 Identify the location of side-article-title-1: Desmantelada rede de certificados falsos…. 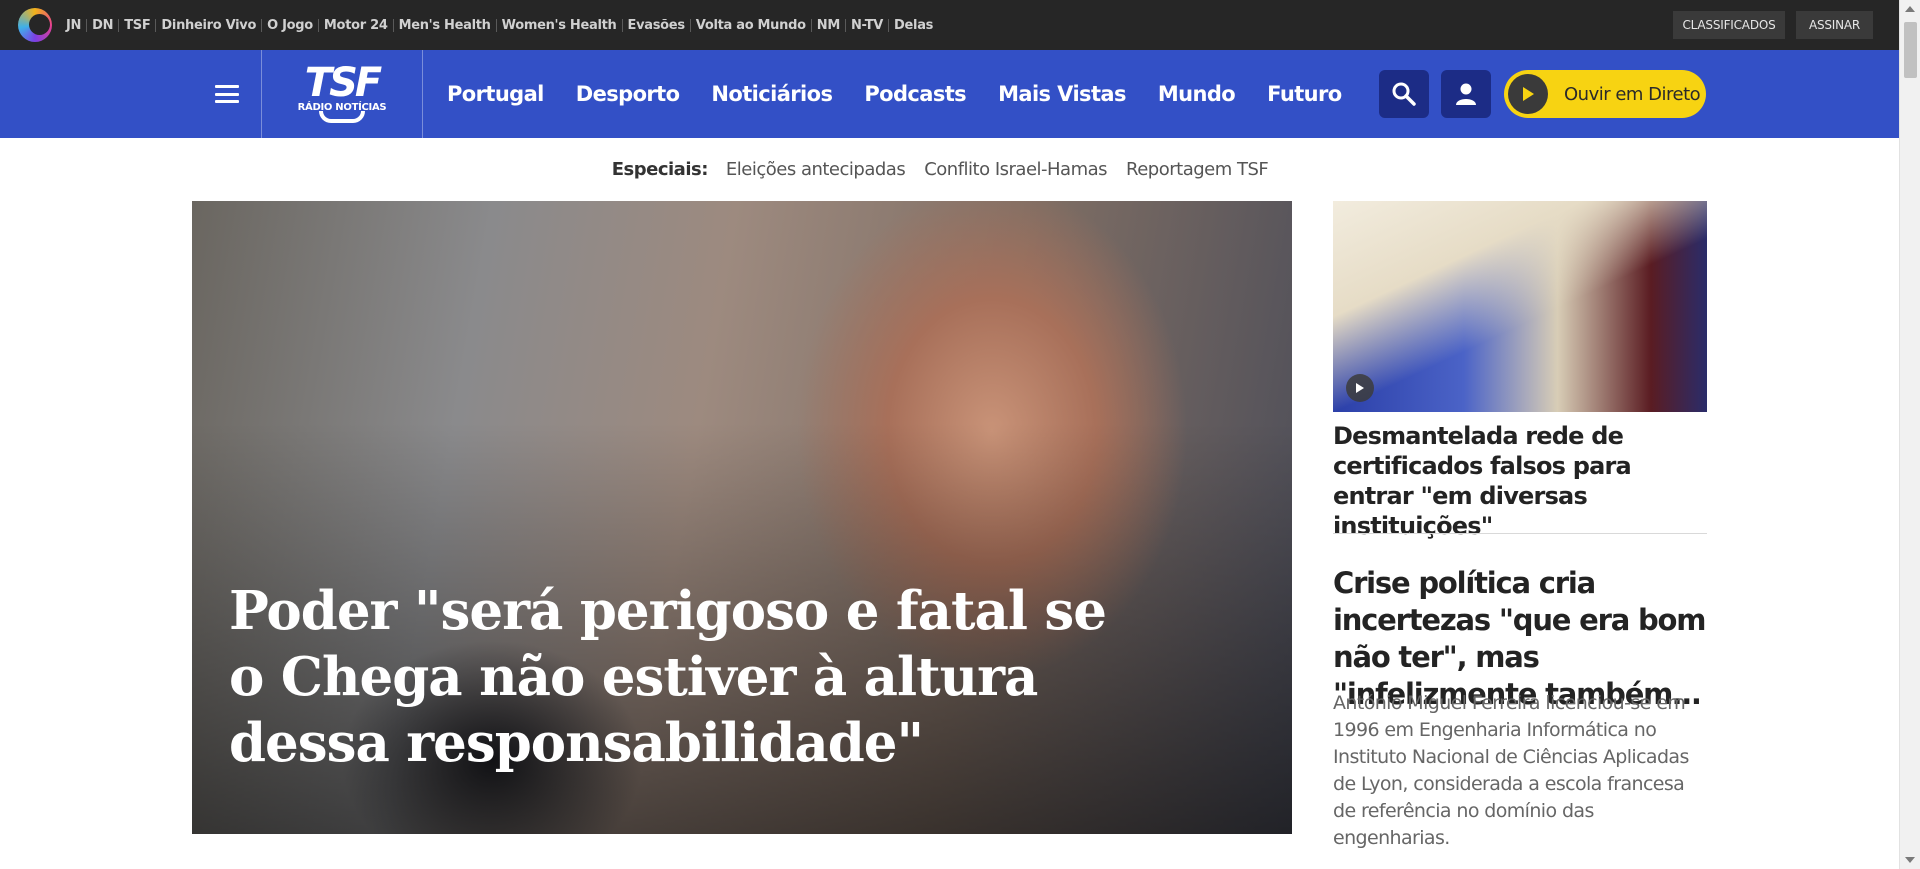
(1520, 481).